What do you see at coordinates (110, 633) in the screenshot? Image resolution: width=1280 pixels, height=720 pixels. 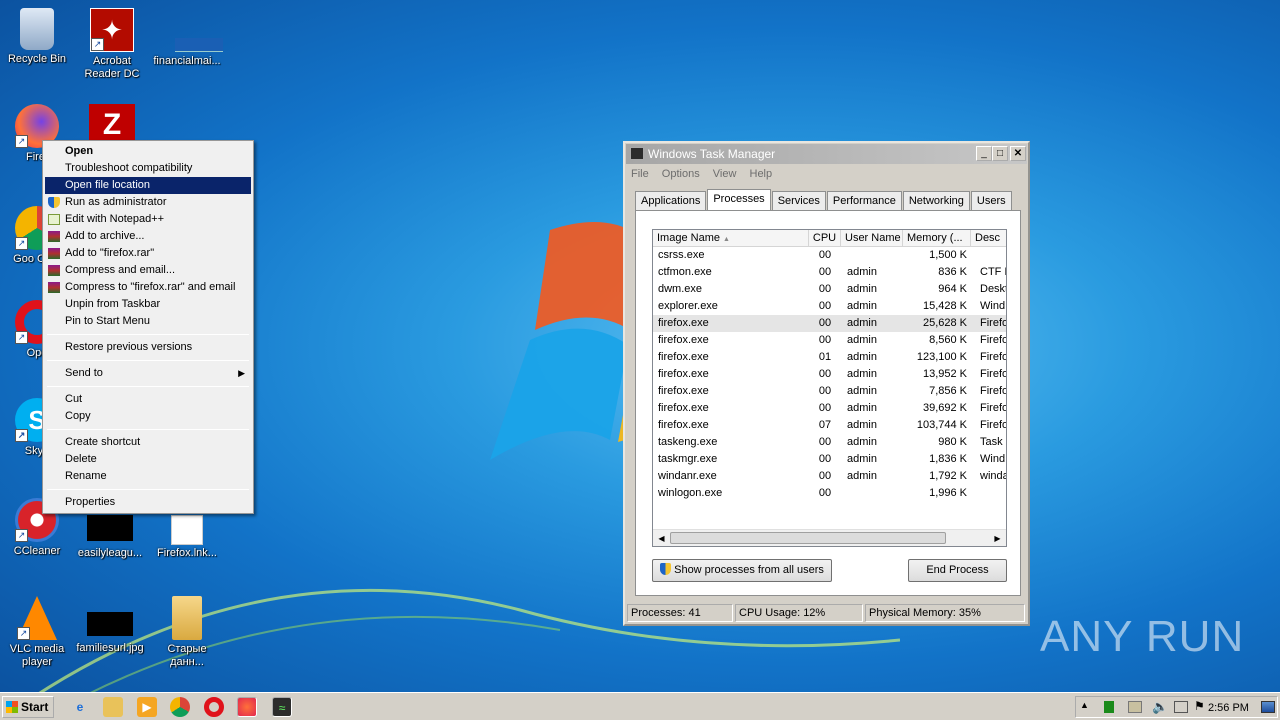 I see `desktop-icon-familiesurl: familiesurl.jpg` at bounding box center [110, 633].